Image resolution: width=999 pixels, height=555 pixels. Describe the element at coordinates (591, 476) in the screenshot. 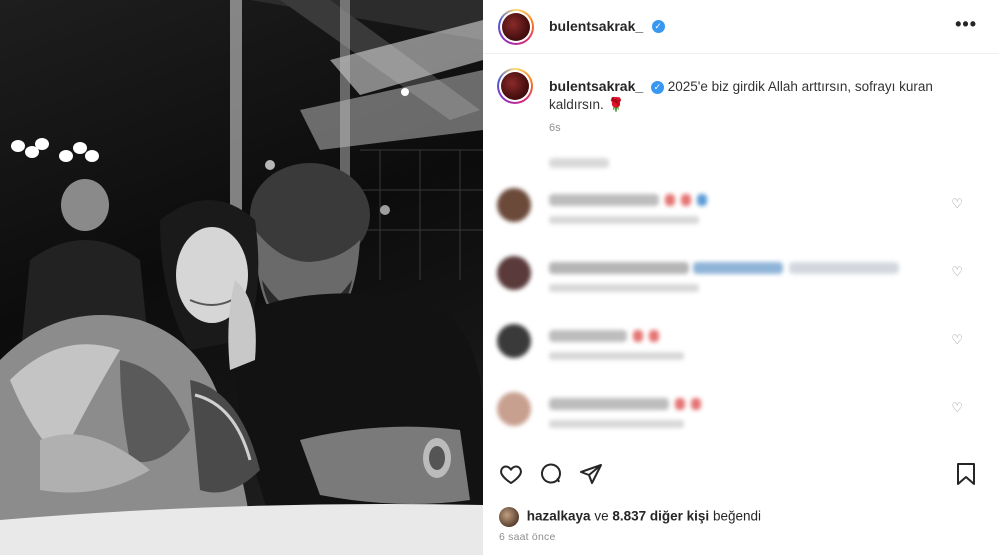

I see `share-icon` at that location.